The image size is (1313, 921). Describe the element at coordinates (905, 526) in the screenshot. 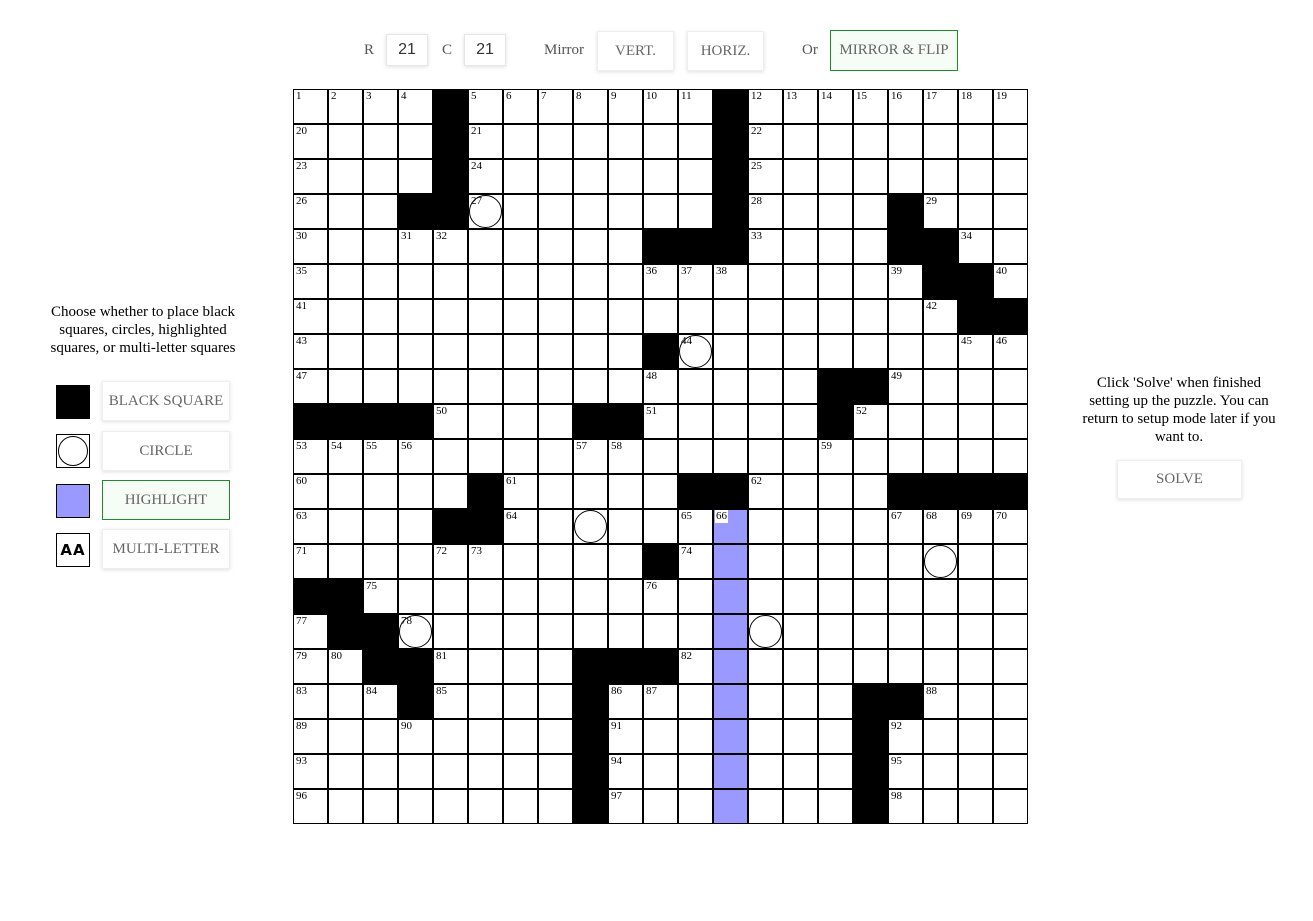

I see `grid-cell: 67` at that location.